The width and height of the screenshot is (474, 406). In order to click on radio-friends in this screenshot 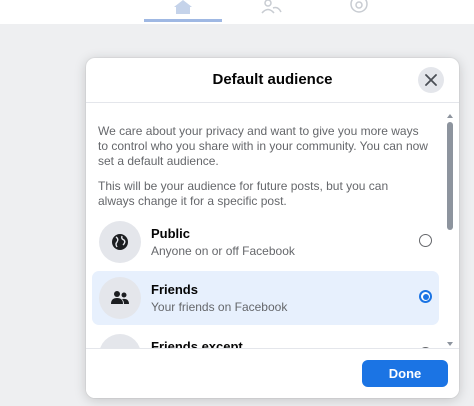, I will do `click(425, 296)`.